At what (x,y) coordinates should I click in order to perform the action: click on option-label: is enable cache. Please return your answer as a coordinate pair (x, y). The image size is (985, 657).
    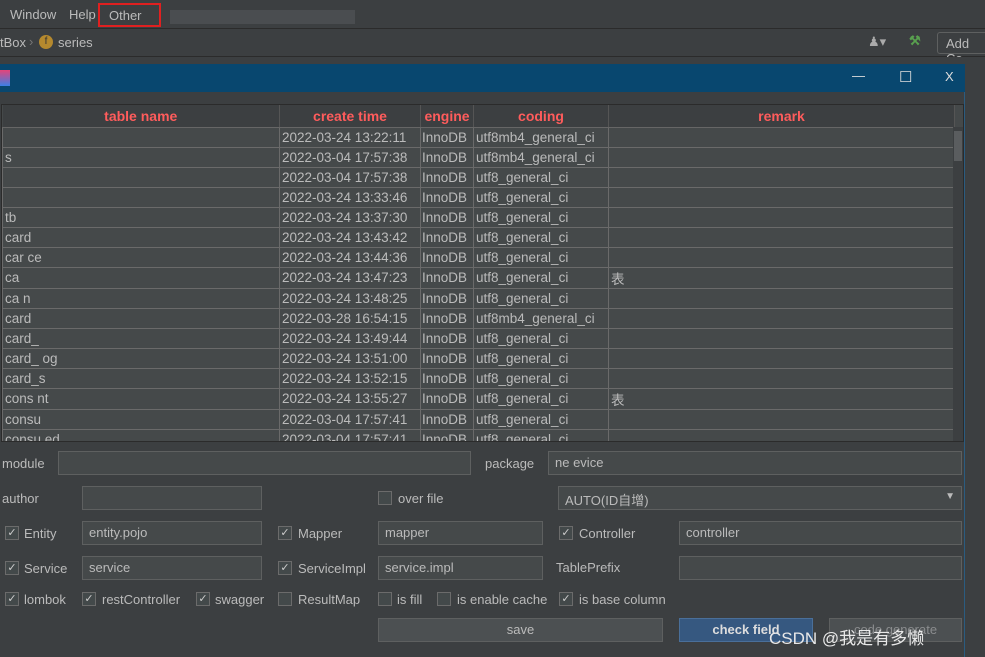
    Looking at the image, I should click on (502, 599).